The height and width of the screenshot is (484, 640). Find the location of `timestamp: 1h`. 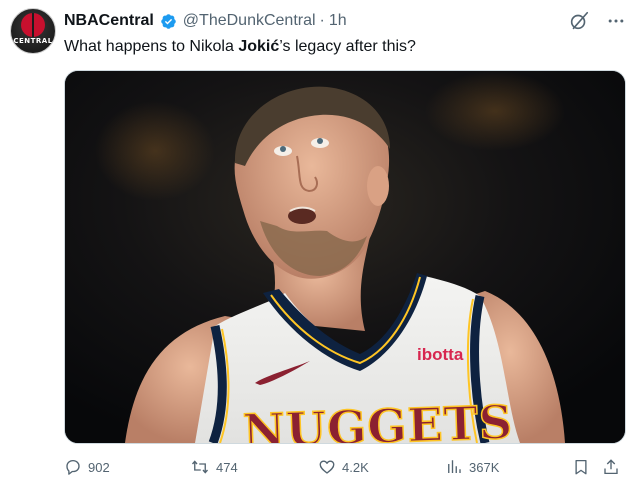

timestamp: 1h is located at coordinates (338, 21).